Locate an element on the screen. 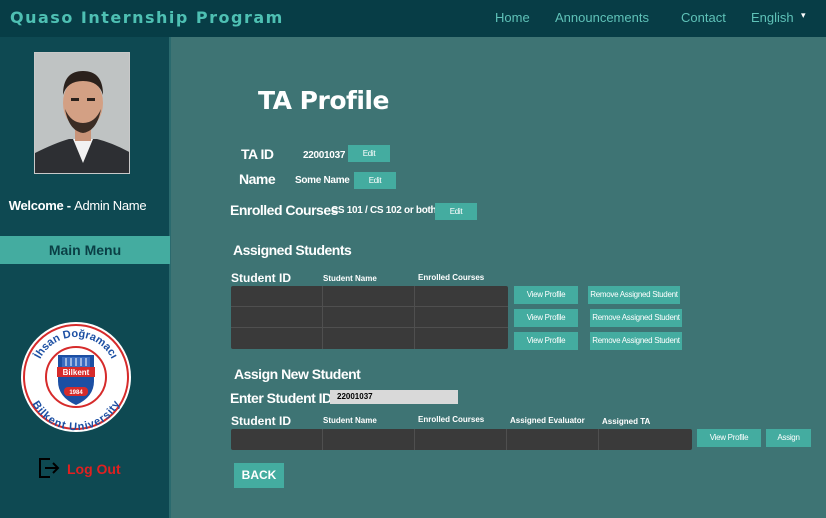 This screenshot has width=826, height=518. welcome-text: Welcome - Admin Name is located at coordinates (77, 205).